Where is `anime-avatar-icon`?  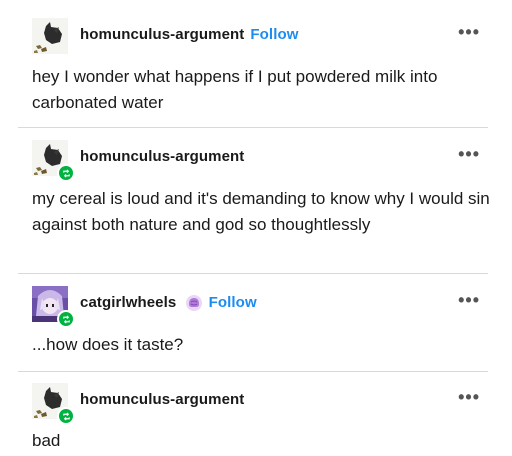
anime-avatar-icon is located at coordinates (53, 307).